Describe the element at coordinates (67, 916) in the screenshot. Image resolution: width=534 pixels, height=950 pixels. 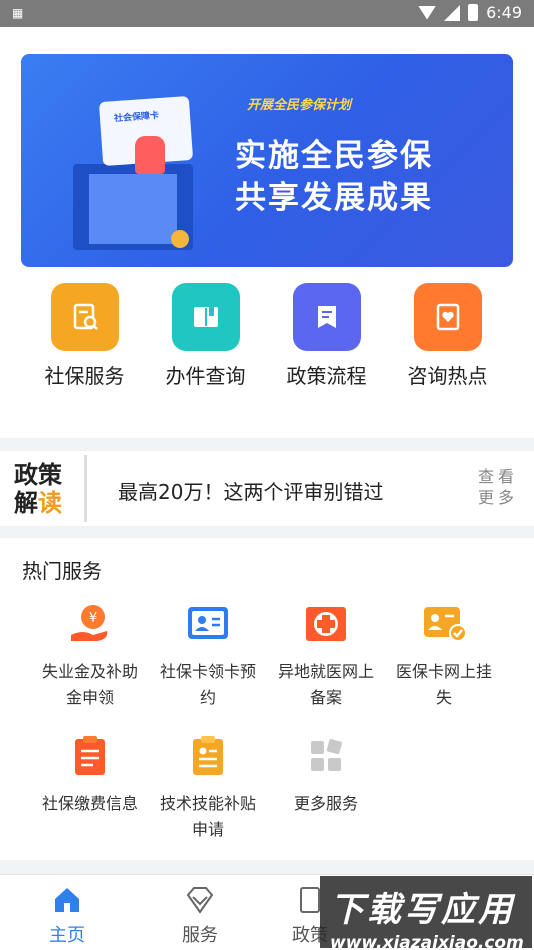
I see `nav-home: 主页` at that location.